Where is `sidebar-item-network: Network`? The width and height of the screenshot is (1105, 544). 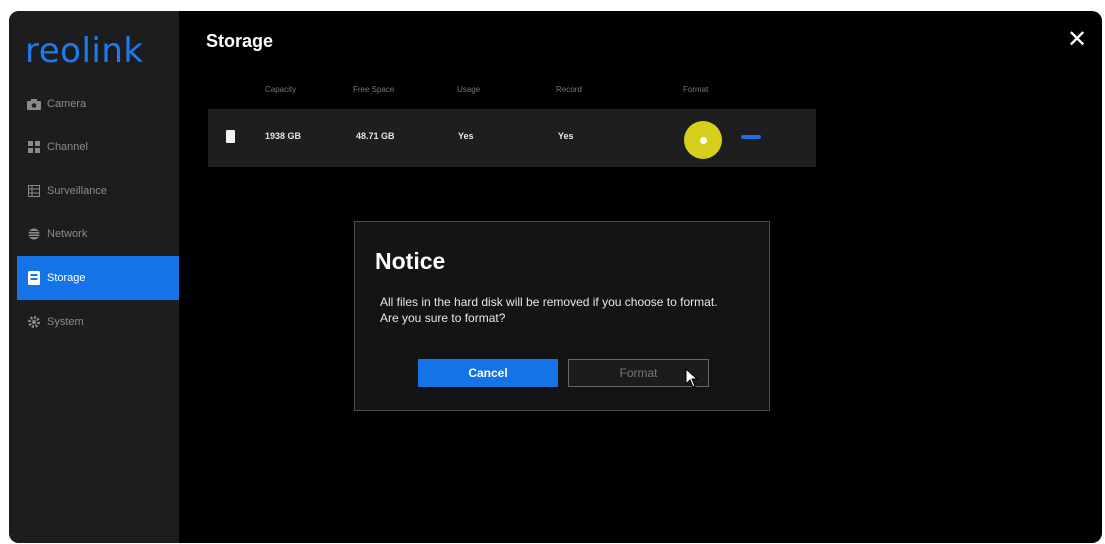 sidebar-item-network: Network is located at coordinates (98, 234).